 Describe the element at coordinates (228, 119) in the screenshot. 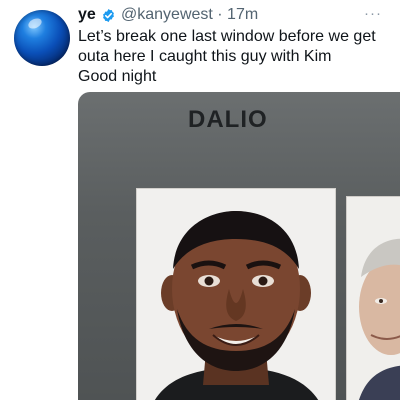

I see `photo-board-label: DALIO` at that location.